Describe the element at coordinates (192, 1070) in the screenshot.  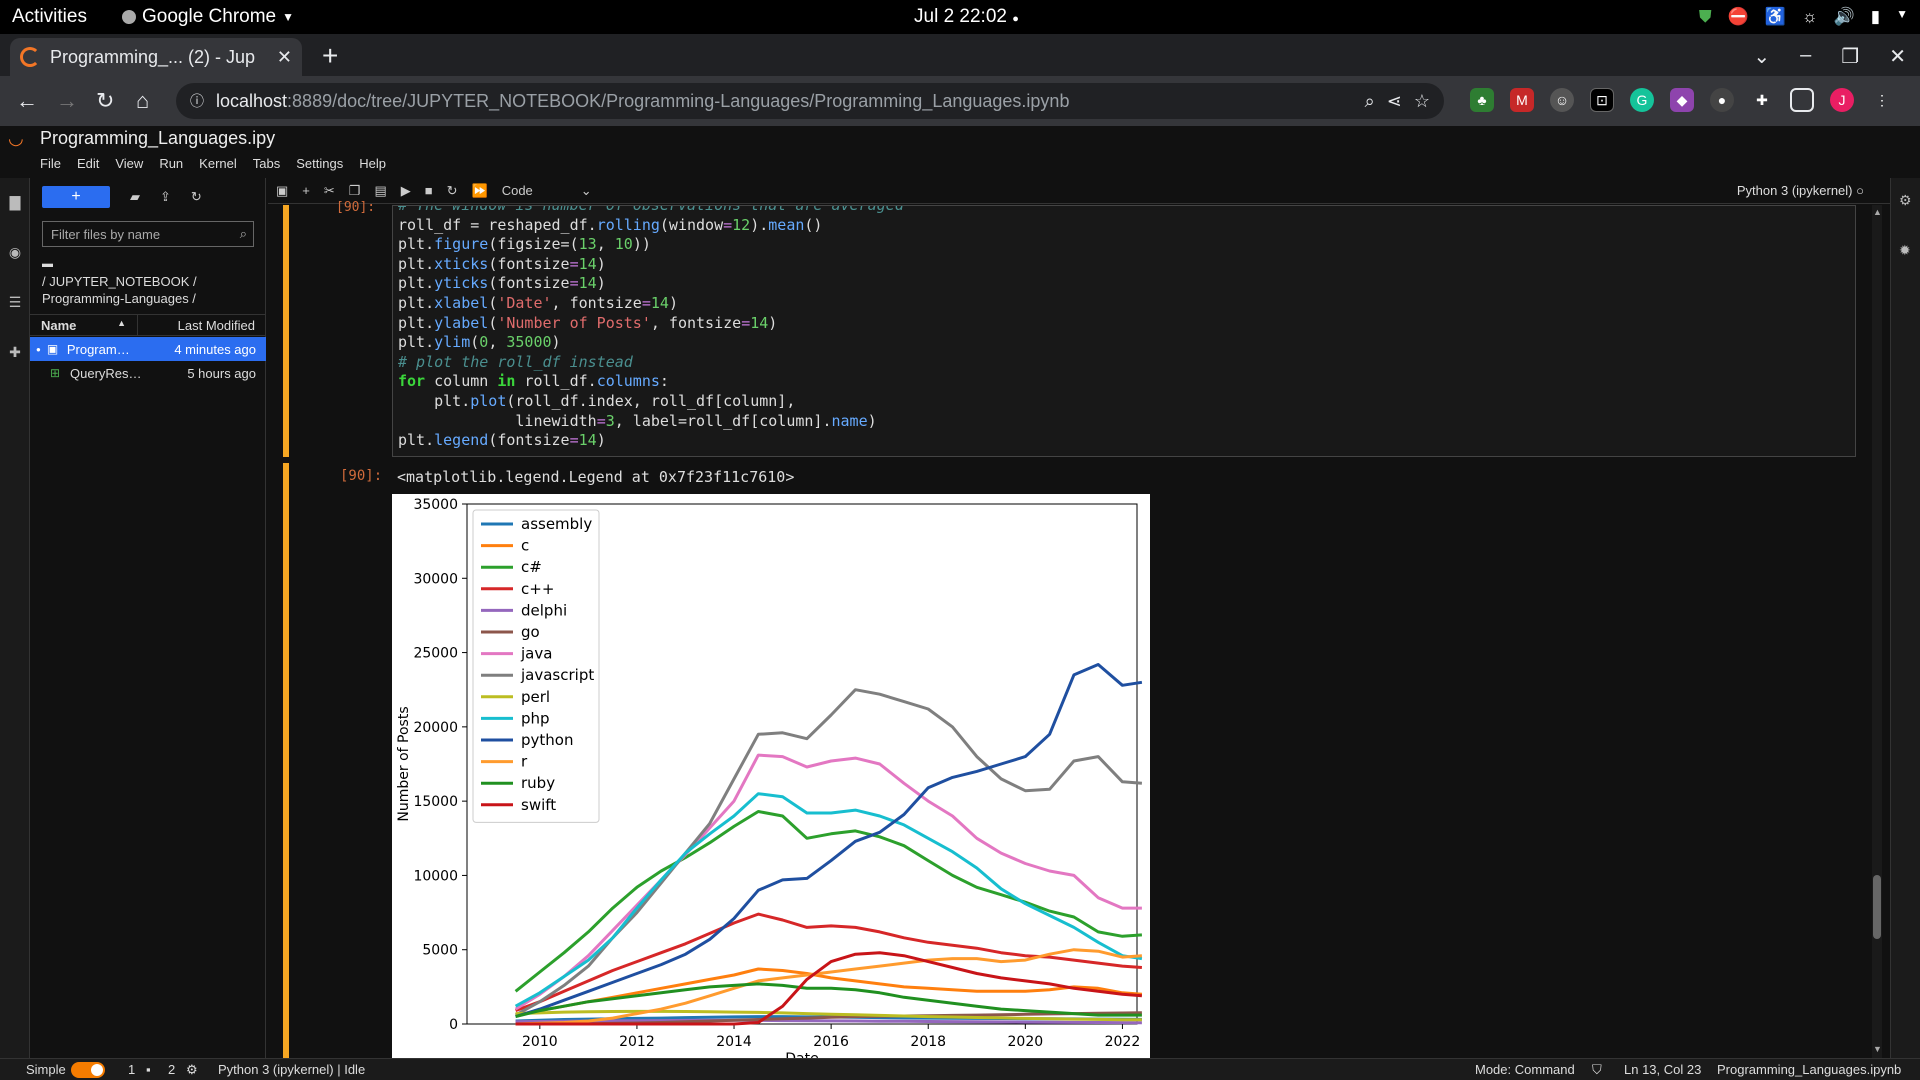
I see `kernel-icon: ⚙` at that location.